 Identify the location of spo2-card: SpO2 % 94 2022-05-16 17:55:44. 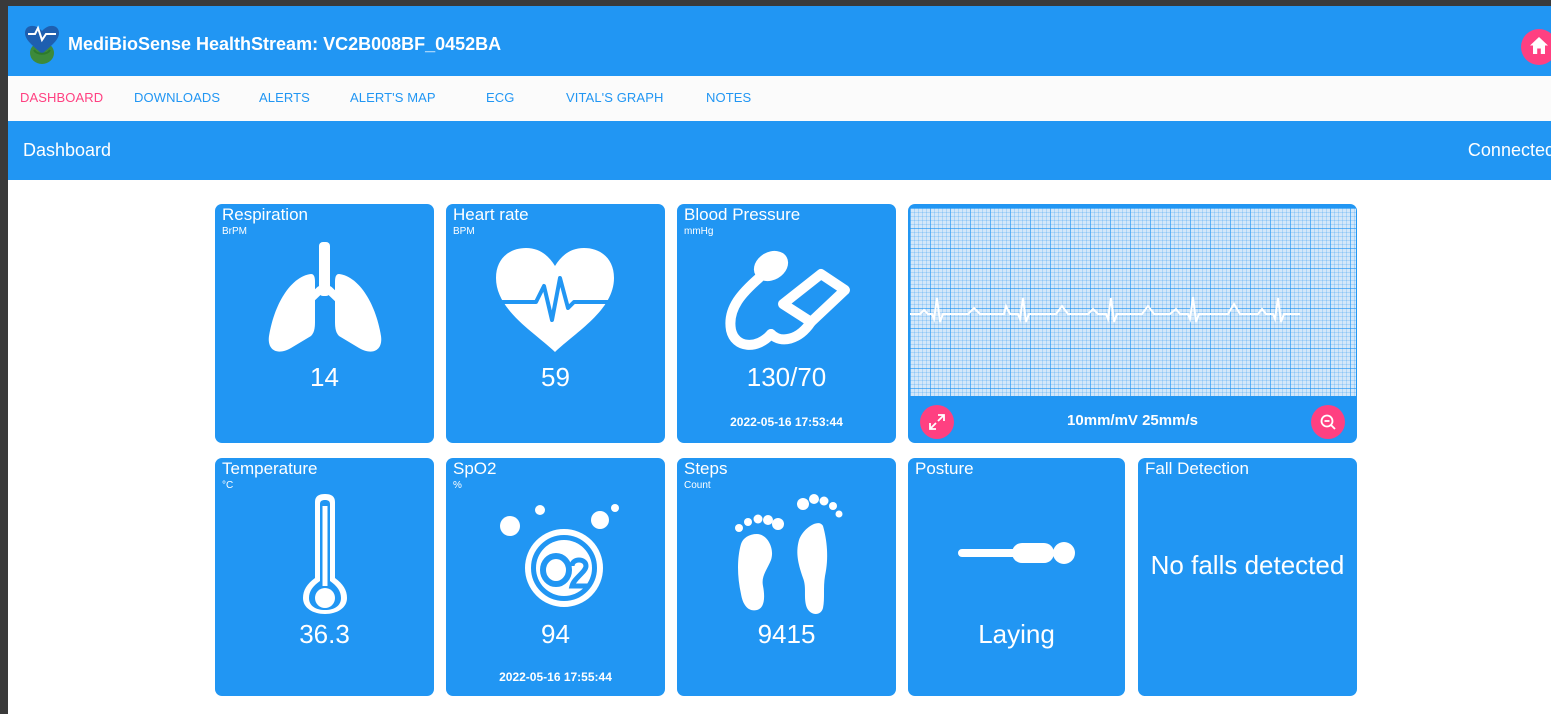
(555, 577).